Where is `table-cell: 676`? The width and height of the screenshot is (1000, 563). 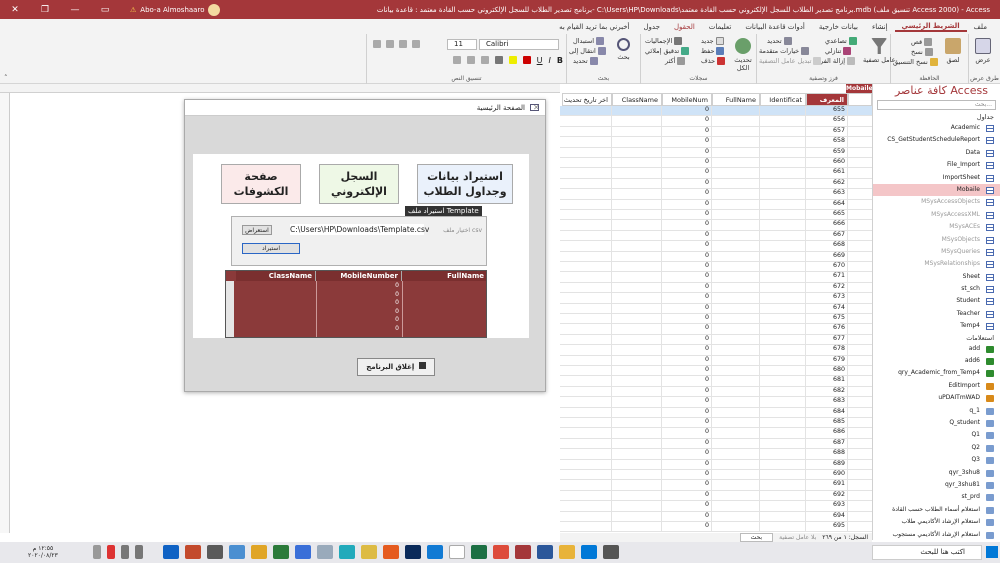 table-cell: 676 is located at coordinates (827, 329).